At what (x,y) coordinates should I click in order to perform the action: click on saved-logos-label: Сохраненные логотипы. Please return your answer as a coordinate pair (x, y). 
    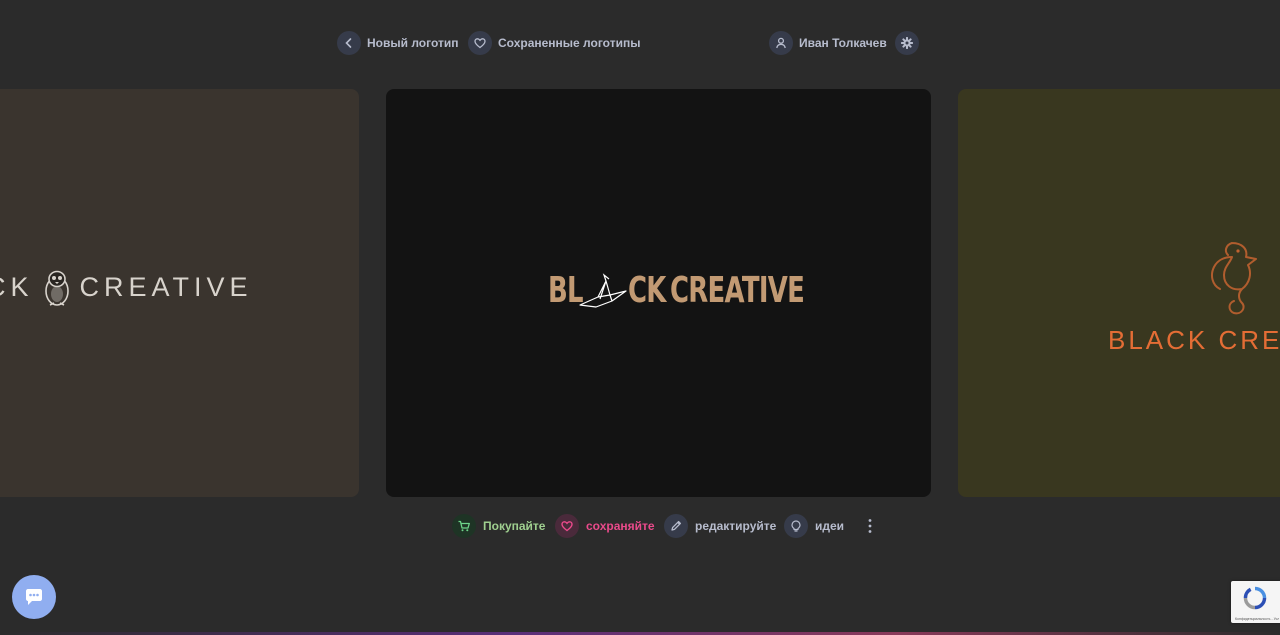
    Looking at the image, I should click on (569, 43).